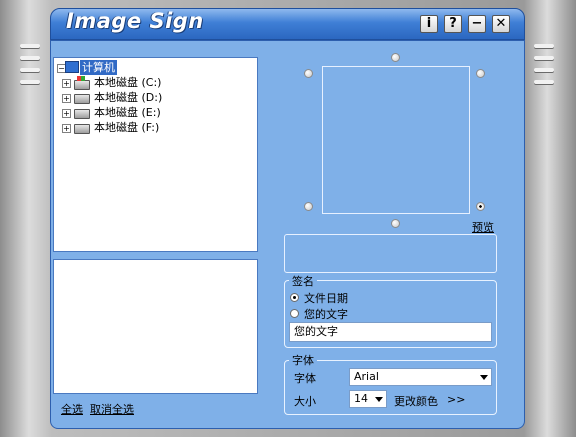  What do you see at coordinates (72, 67) in the screenshot?
I see `computer-icon` at bounding box center [72, 67].